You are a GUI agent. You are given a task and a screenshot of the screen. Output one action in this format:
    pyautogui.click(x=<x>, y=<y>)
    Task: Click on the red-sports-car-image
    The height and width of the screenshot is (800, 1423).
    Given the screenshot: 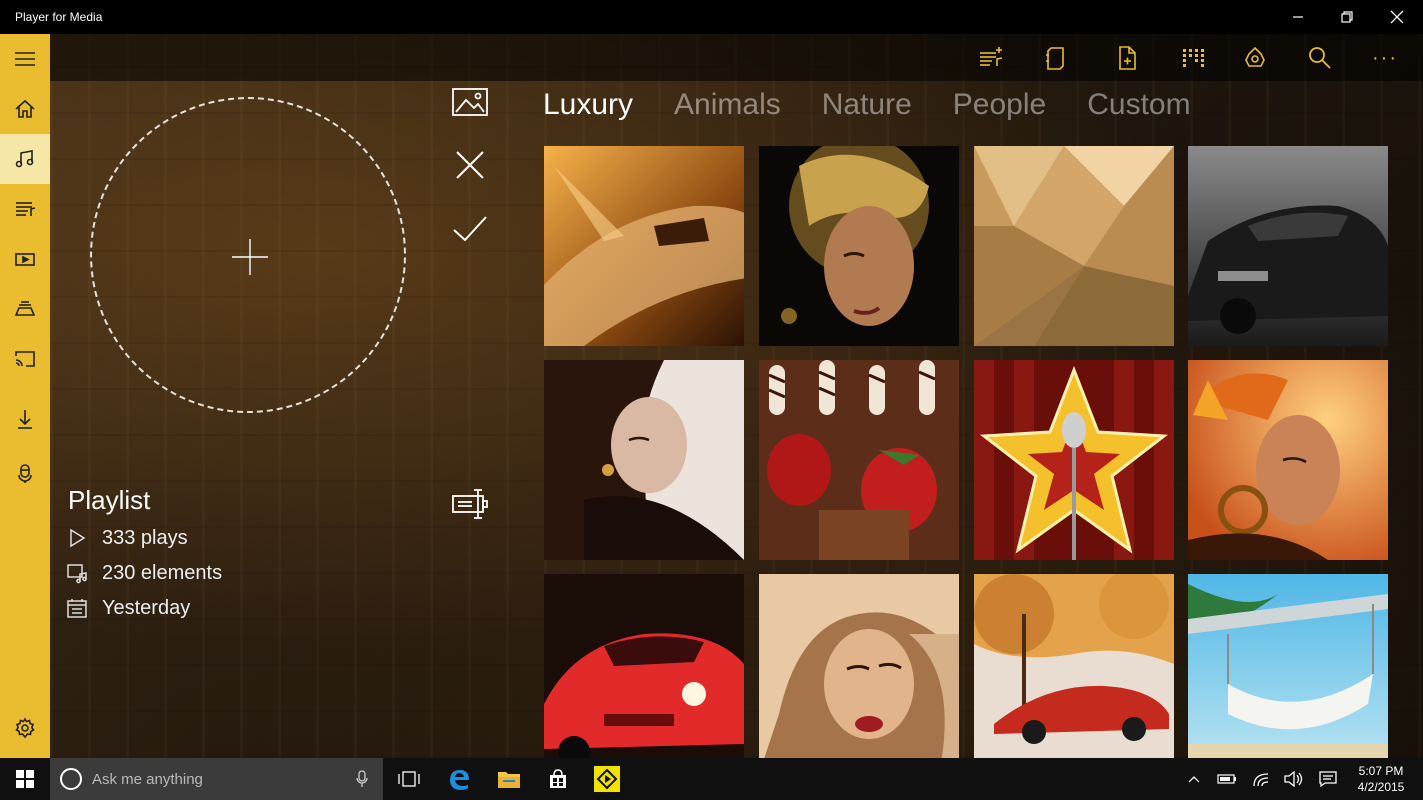 What is the action you would take?
    pyautogui.click(x=644, y=666)
    